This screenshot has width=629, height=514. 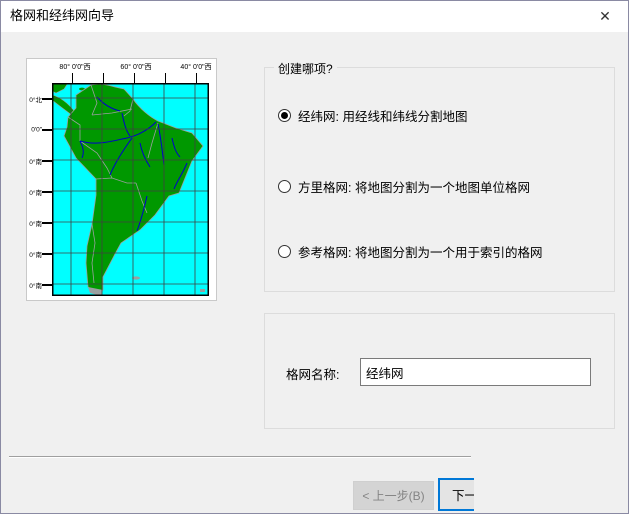 I want to click on map-top-tick-label: 40° 0'0"西, so click(x=196, y=67).